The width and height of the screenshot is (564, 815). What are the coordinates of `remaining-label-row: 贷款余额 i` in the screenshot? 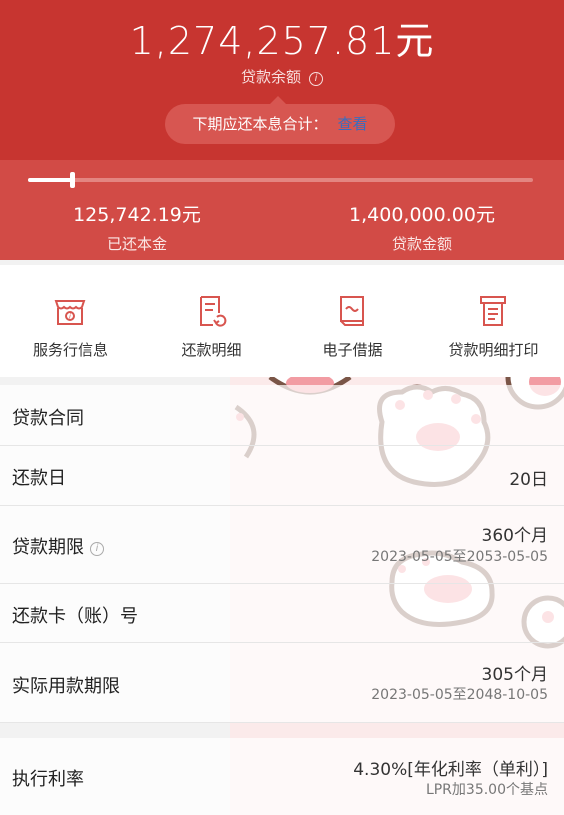 It's located at (282, 76).